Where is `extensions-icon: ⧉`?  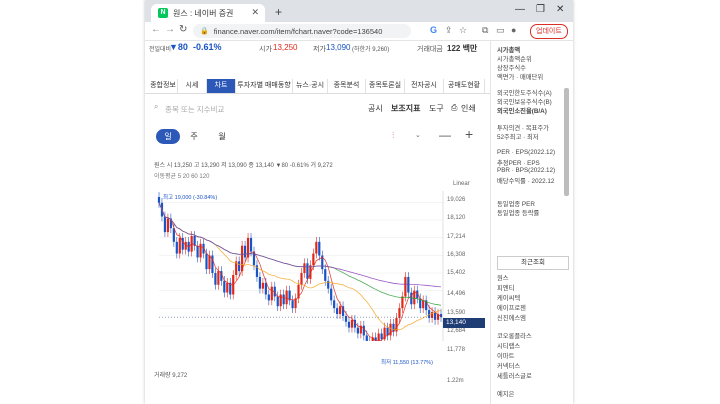
extensions-icon: ⧉ is located at coordinates (485, 30).